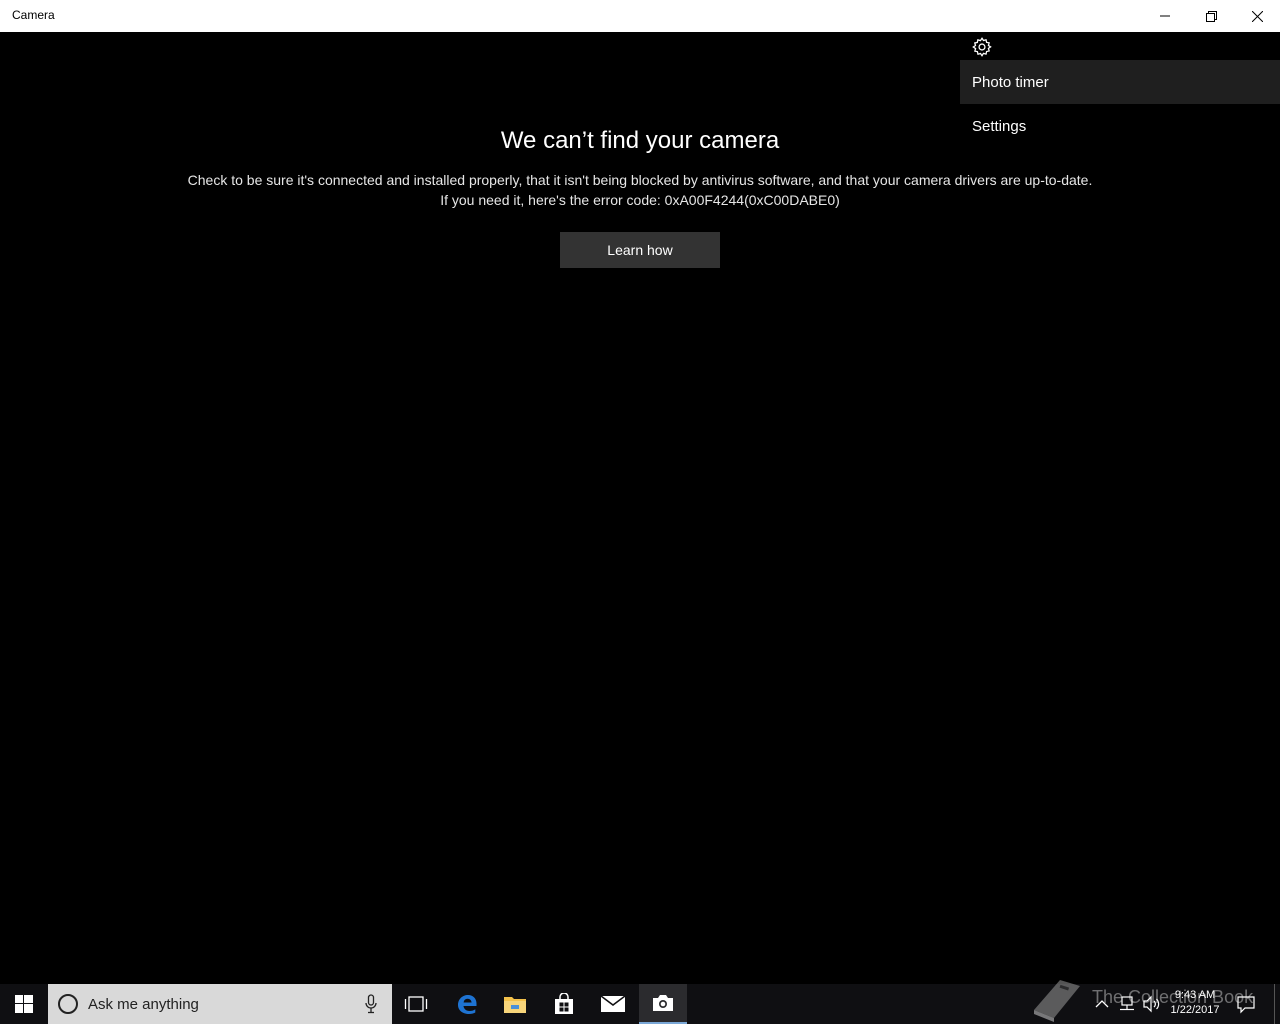  I want to click on task-view-icon, so click(416, 1004).